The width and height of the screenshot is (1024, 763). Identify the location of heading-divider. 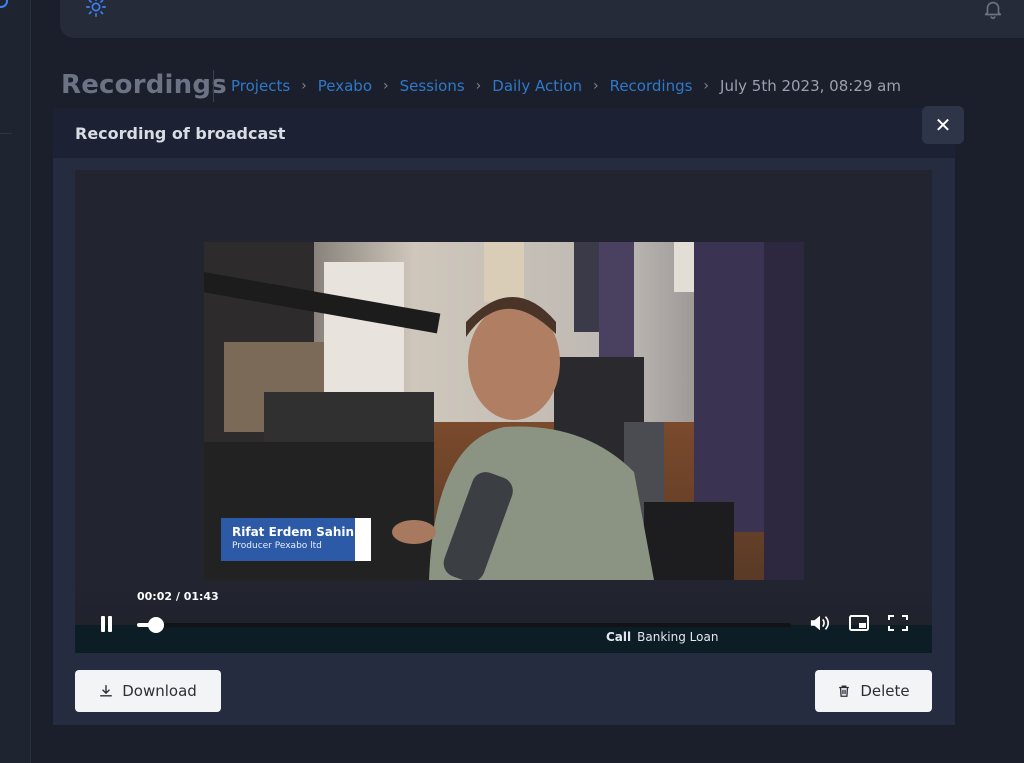
(213, 86).